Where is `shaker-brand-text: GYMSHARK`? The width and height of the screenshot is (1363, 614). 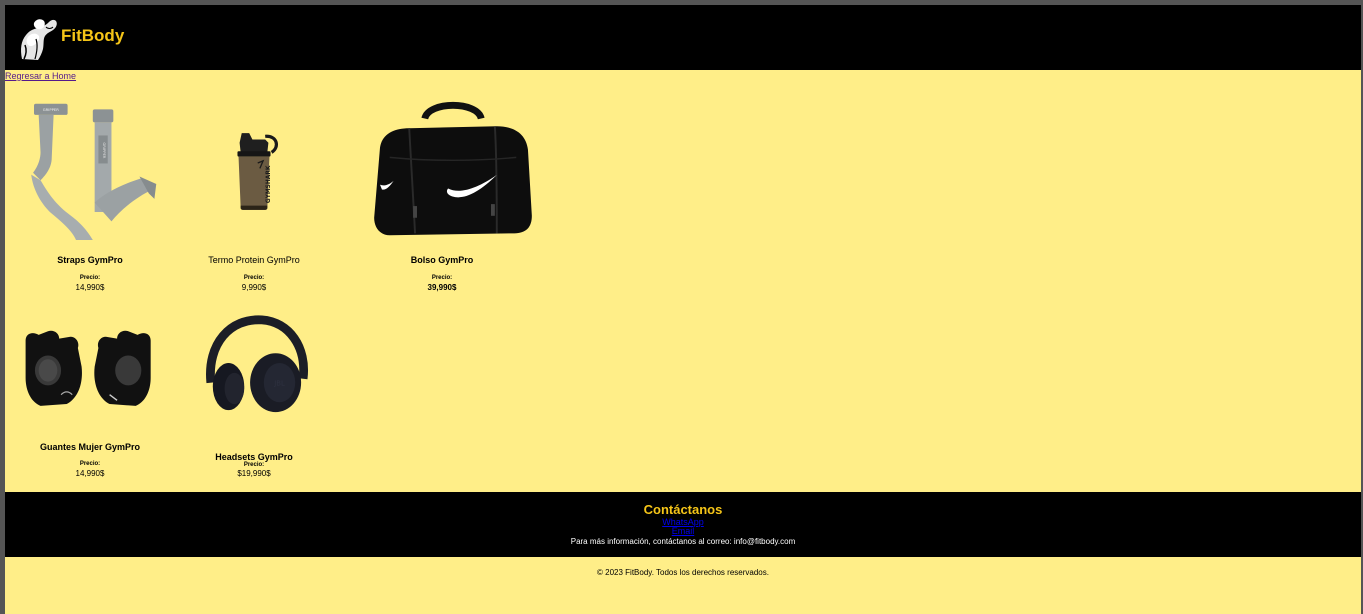 shaker-brand-text: GYMSHARK is located at coordinates (269, 184).